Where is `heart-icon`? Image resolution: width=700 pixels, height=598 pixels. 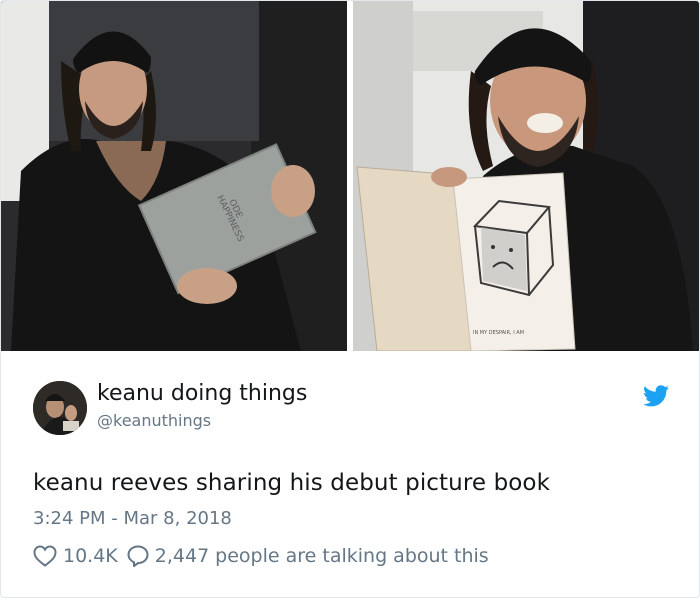 heart-icon is located at coordinates (45, 556).